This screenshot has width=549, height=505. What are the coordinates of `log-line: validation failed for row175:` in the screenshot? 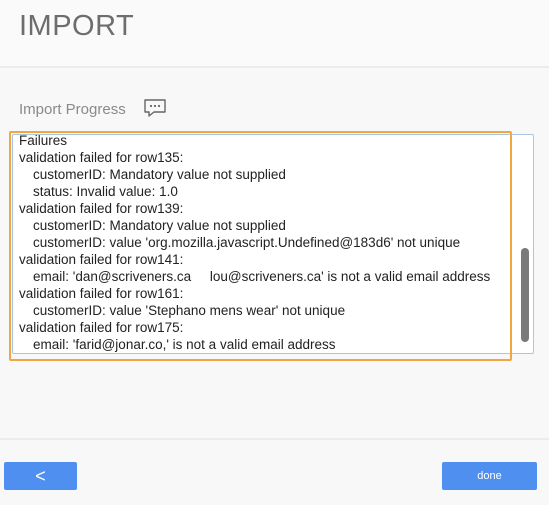 It's located at (101, 327).